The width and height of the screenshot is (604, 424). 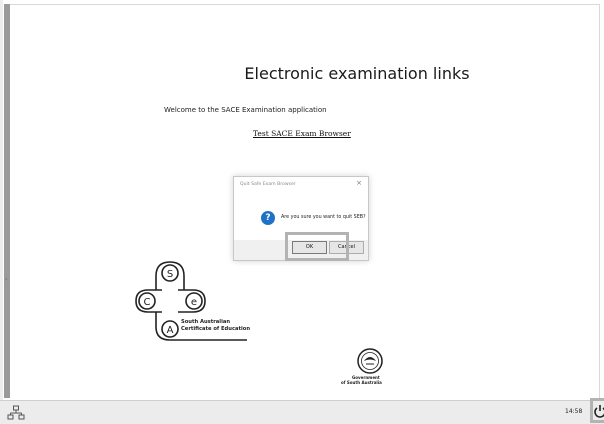 What do you see at coordinates (599, 411) in the screenshot?
I see `power-icon` at bounding box center [599, 411].